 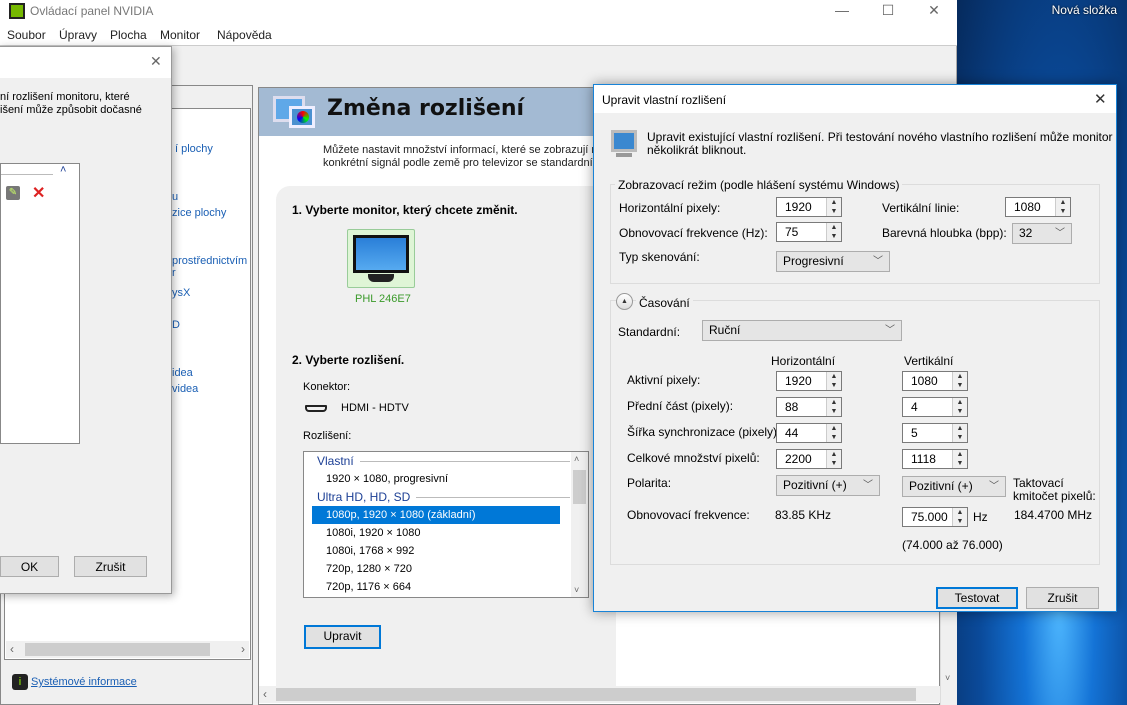 What do you see at coordinates (436, 533) in the screenshot?
I see `list-item: 1080i, 1920 × 1080` at bounding box center [436, 533].